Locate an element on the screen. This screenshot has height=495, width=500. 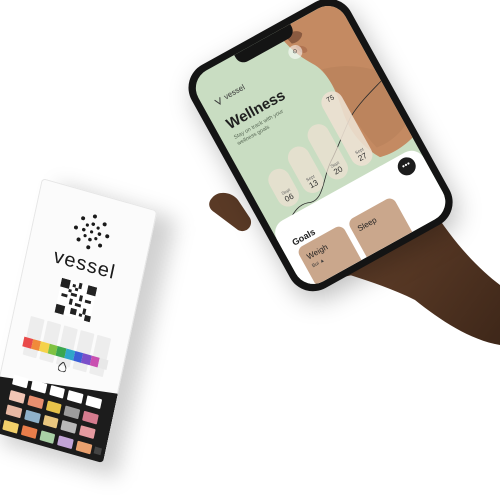
app-logo: vessel is located at coordinates (230, 95).